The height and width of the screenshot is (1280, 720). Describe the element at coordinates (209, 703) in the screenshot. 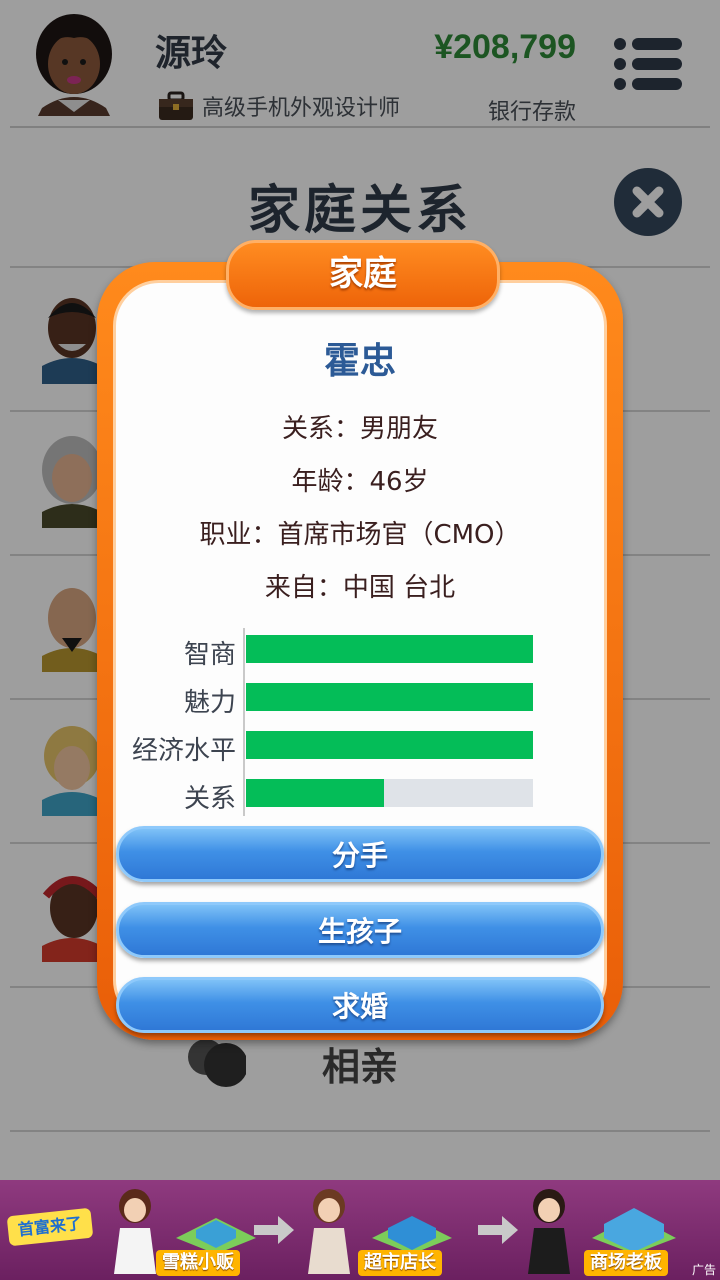

I see `stat-label-charm: 魅力` at that location.